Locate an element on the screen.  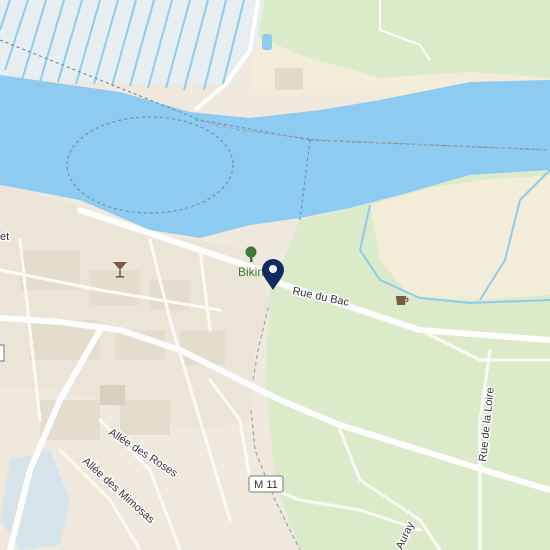
north-pond is located at coordinates (267, 42).